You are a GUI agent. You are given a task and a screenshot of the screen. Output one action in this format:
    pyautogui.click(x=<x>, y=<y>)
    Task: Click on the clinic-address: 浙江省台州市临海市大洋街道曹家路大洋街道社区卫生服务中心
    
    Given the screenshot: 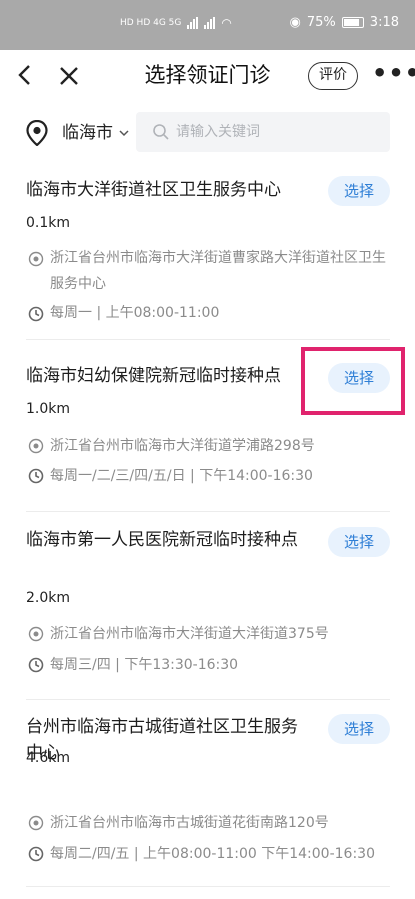 What is the action you would take?
    pyautogui.click(x=218, y=271)
    